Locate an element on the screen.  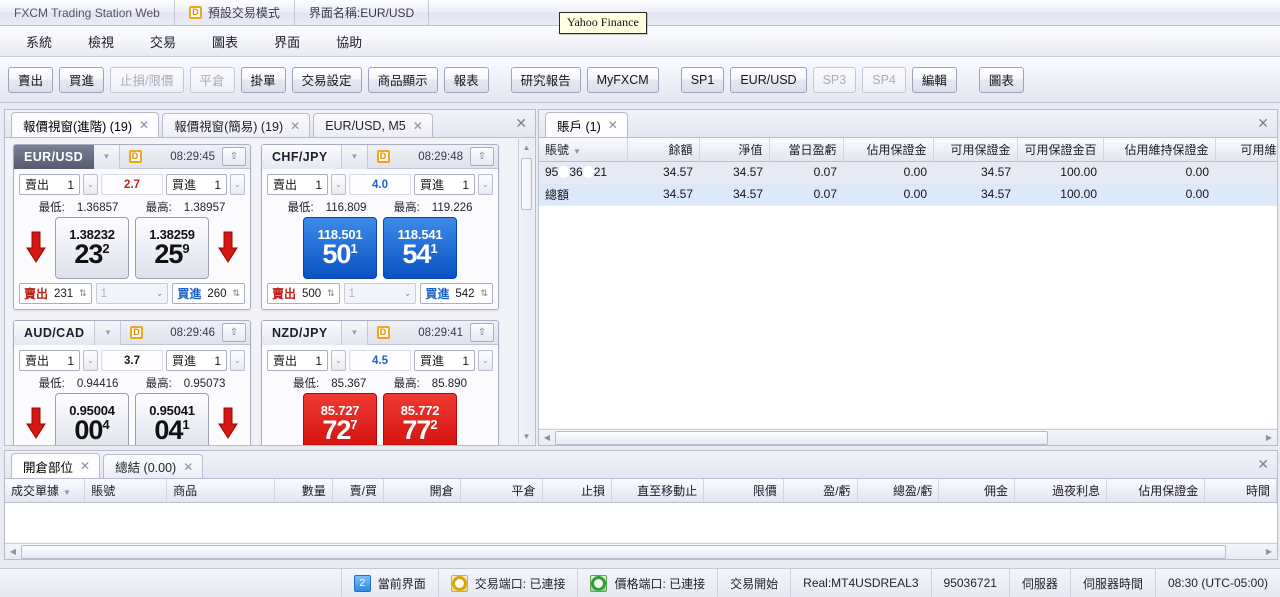
tab-open-positions: 開倉部位 ✕ is located at coordinates (56, 465).